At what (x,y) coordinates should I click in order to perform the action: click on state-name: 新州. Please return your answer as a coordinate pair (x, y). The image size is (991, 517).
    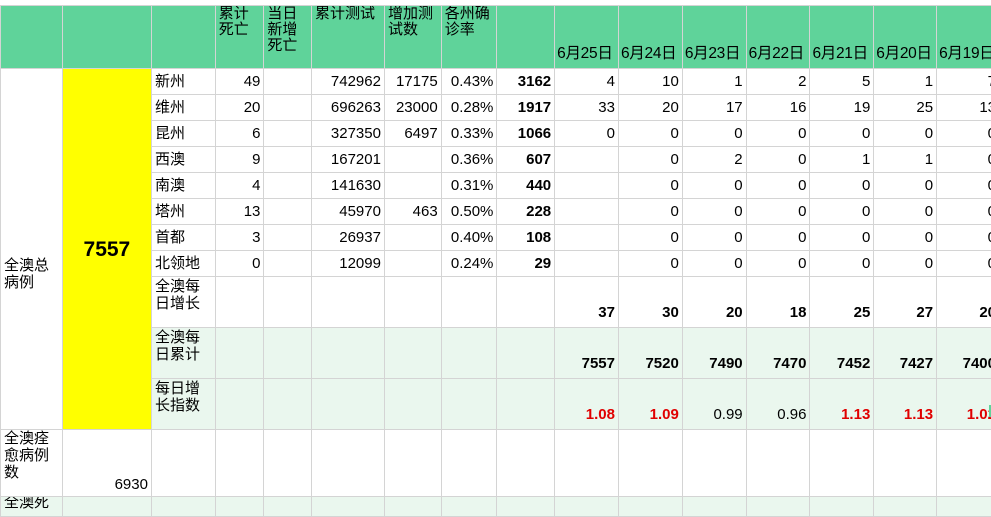
    Looking at the image, I should click on (183, 82).